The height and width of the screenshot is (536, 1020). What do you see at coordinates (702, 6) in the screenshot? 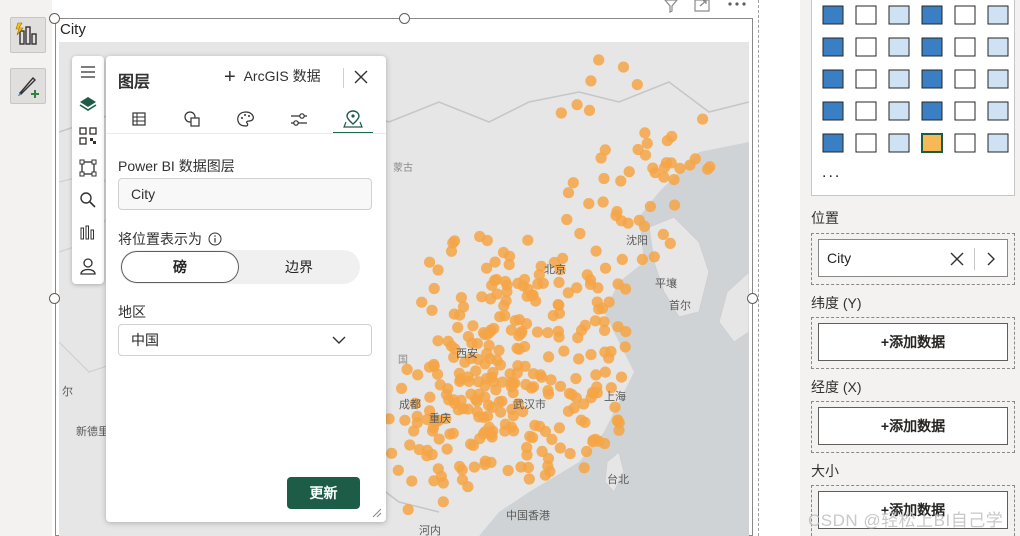
I see `focus-mode-icon` at bounding box center [702, 6].